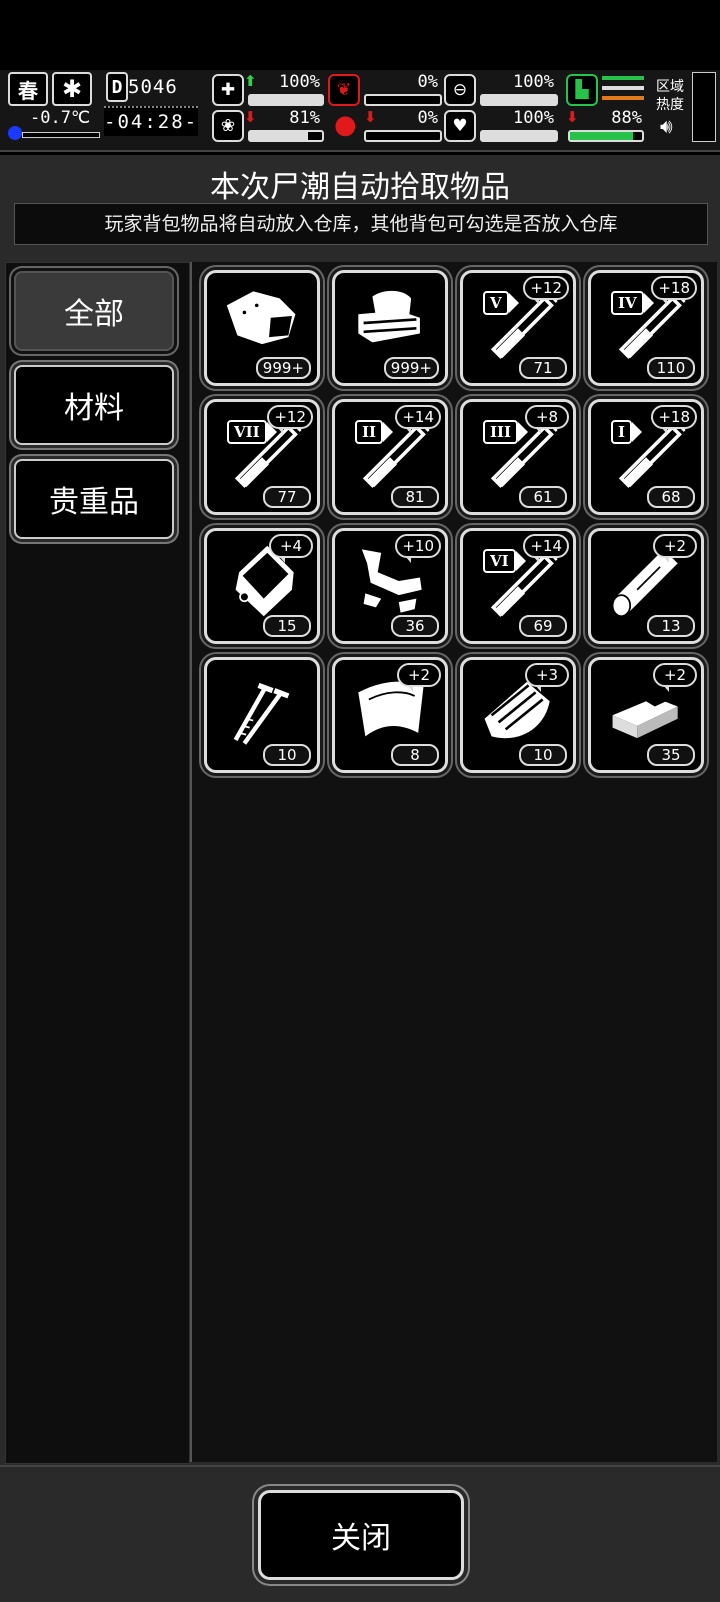  What do you see at coordinates (94, 502) in the screenshot?
I see `tab-label: 贵重品` at bounding box center [94, 502].